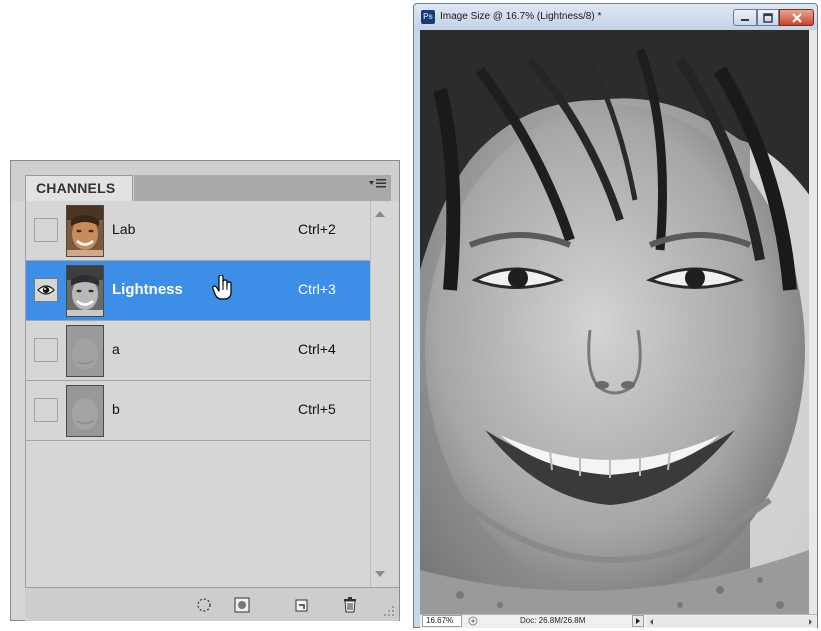 The width and height of the screenshot is (821, 631). What do you see at coordinates (222, 287) in the screenshot?
I see `hand-cursor-icon` at bounding box center [222, 287].